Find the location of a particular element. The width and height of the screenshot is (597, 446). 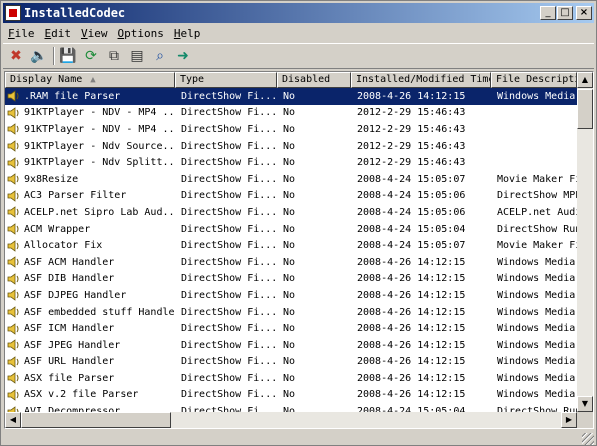

display-name-cell: 9x8Resize is located at coordinates (90, 179).